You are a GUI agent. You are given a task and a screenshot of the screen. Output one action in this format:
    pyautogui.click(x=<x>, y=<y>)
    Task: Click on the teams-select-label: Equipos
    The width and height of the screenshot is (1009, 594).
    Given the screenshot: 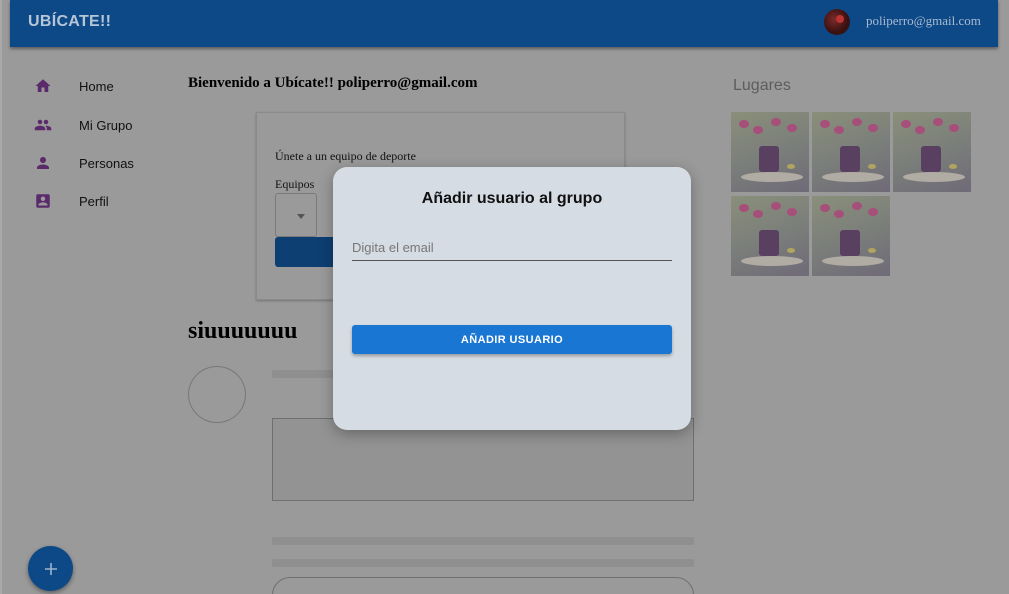 What is the action you would take?
    pyautogui.click(x=295, y=184)
    